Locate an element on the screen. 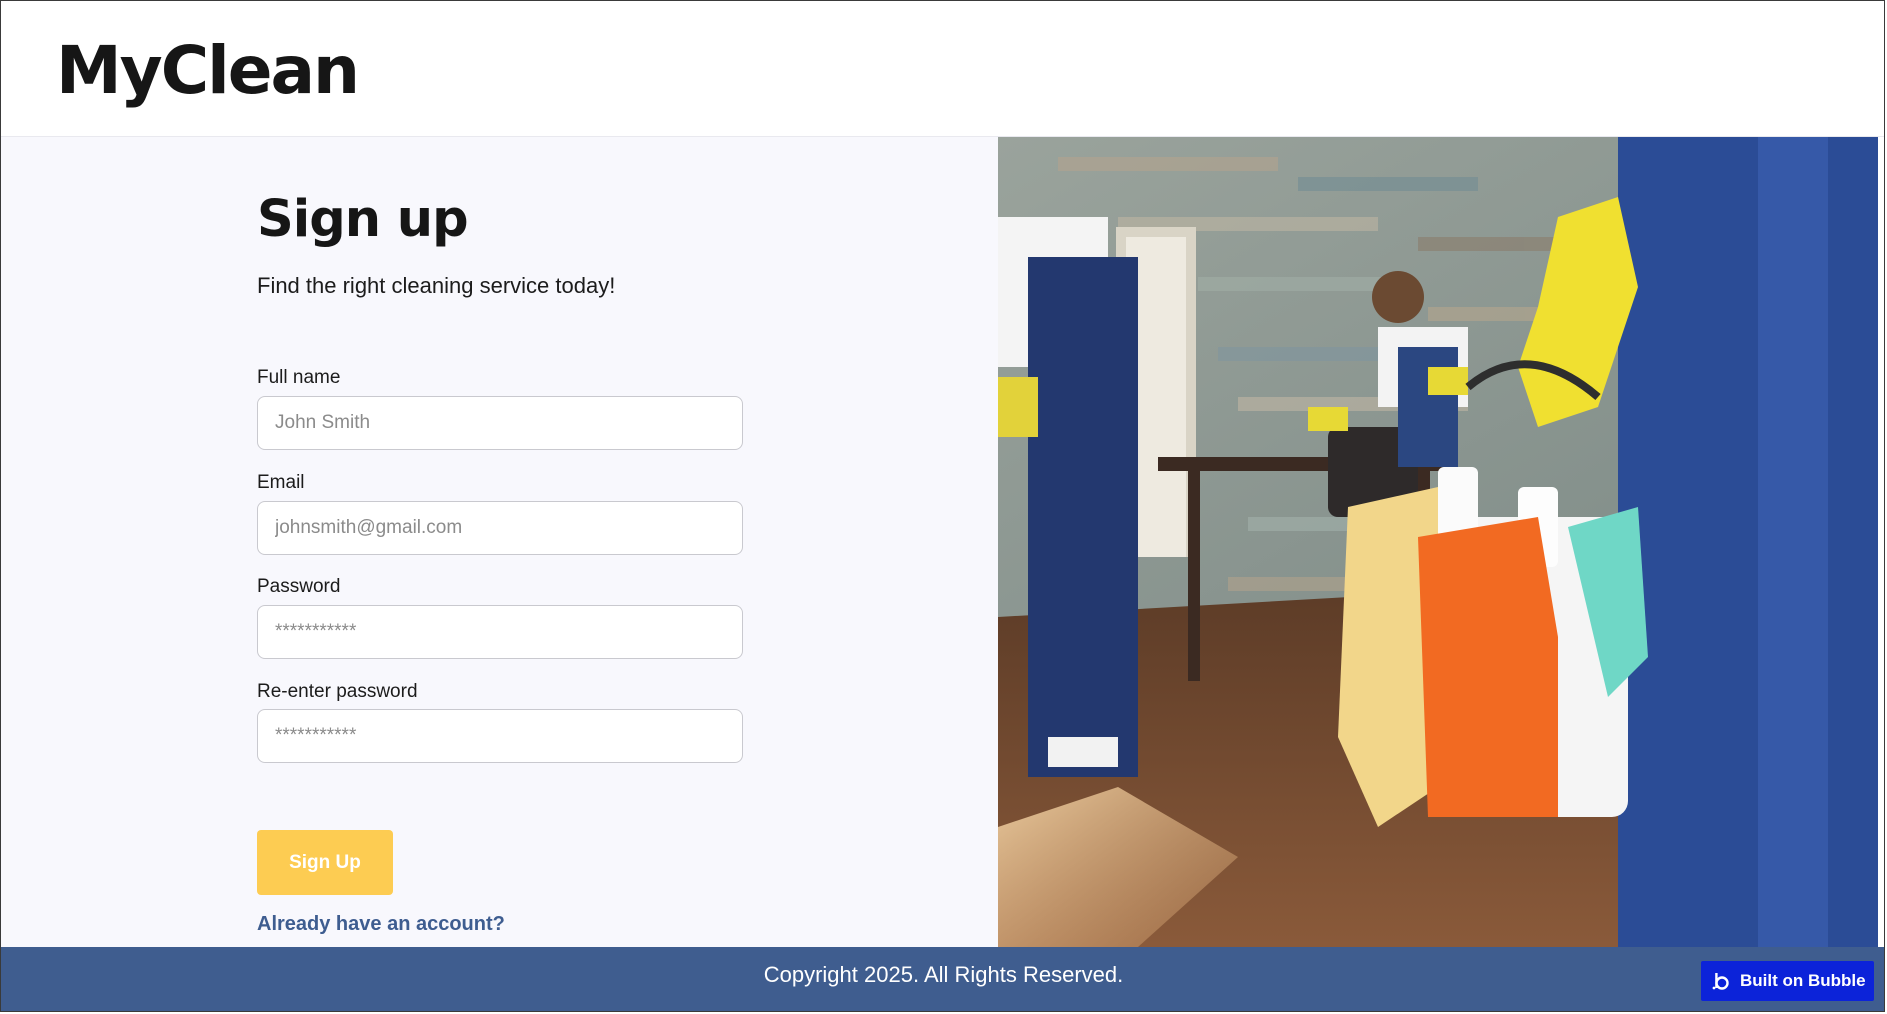 The width and height of the screenshot is (1887, 1014). built-on-bubble-badge: Built on Bubble is located at coordinates (1787, 981).